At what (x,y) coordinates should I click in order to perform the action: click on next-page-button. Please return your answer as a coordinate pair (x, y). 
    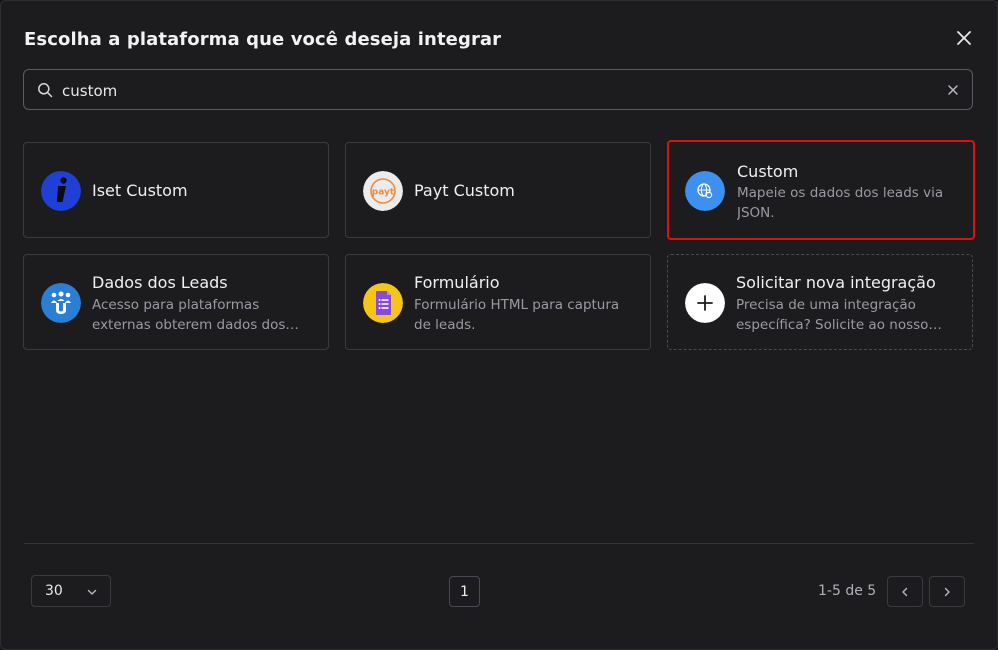
    Looking at the image, I should click on (947, 591).